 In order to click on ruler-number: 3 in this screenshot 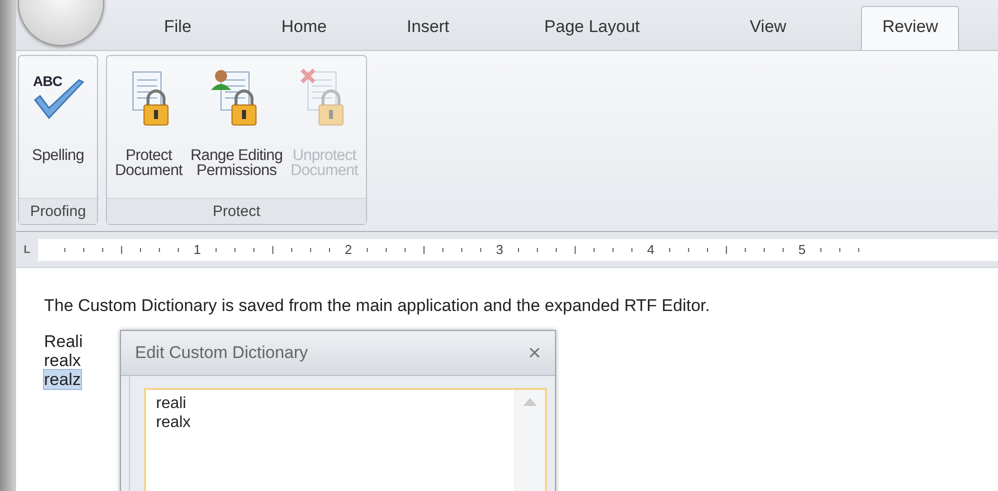, I will do `click(500, 249)`.